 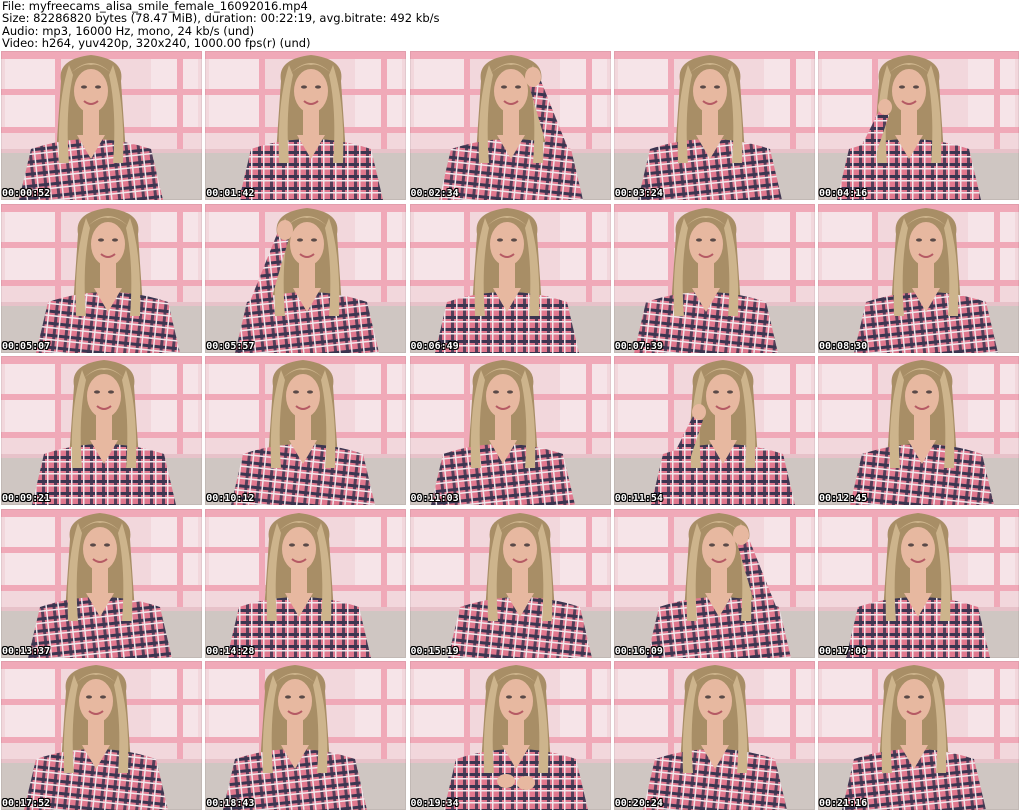 I want to click on video-thumbnail-25: 00:21:16, so click(x=918, y=735).